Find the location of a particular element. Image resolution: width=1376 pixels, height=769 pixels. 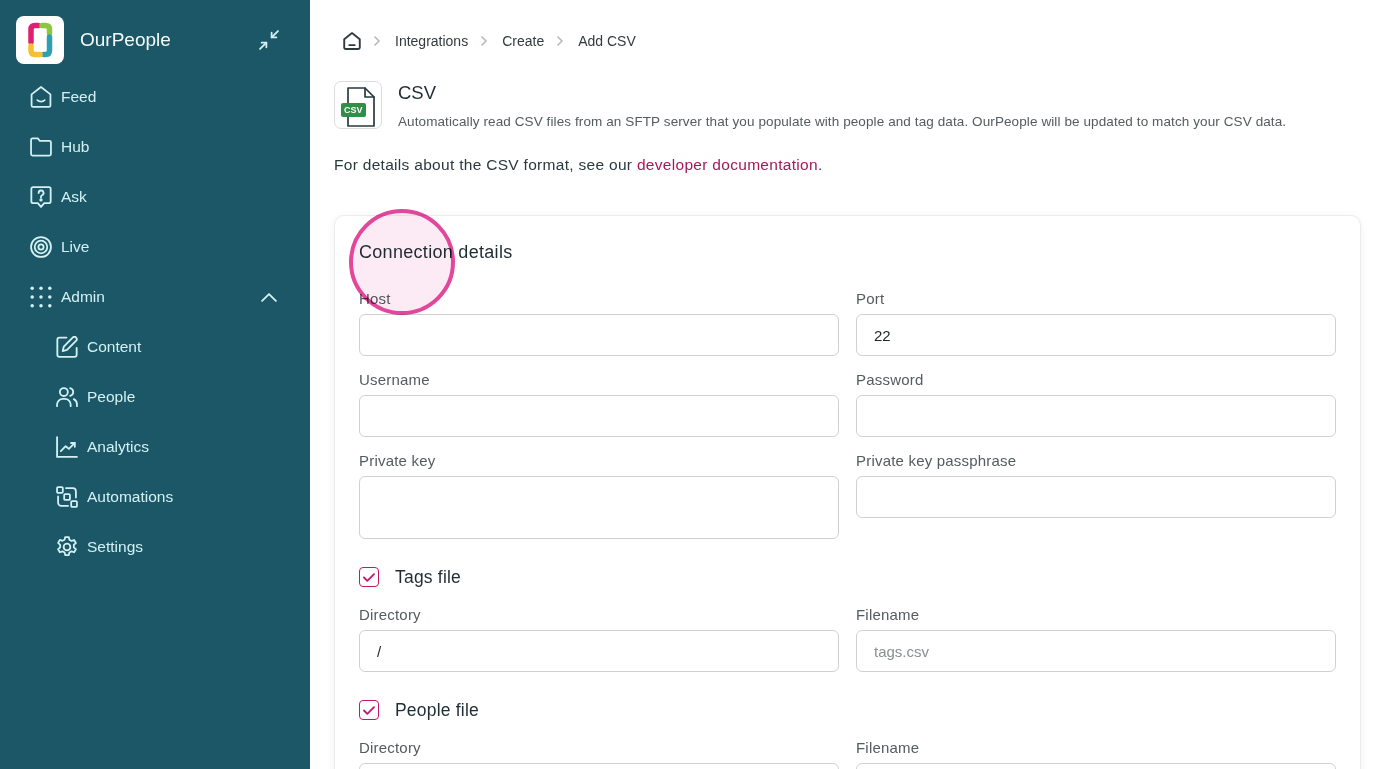

breadcrumb-current: Add CSV is located at coordinates (607, 41).